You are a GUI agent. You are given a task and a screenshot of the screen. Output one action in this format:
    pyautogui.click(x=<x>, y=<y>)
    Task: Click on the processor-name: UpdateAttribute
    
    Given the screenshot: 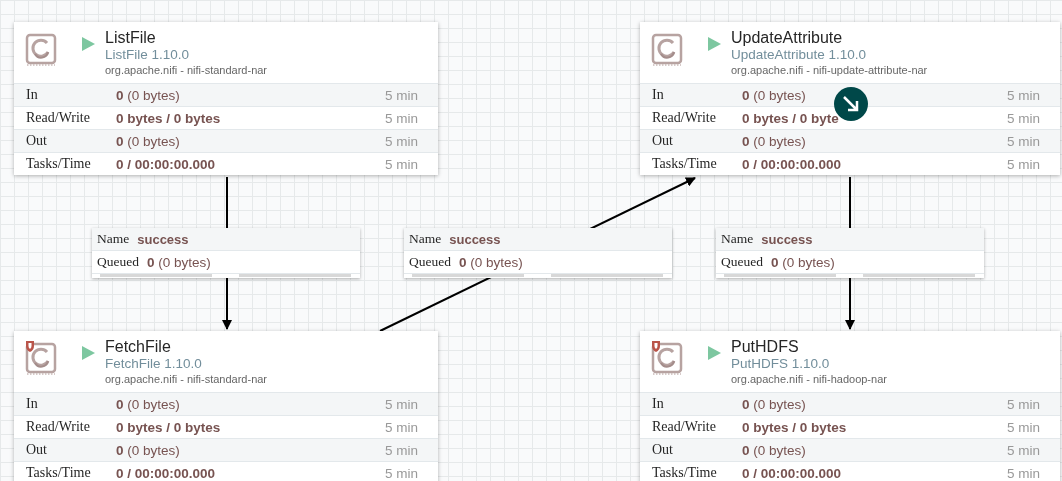 What is the action you would take?
    pyautogui.click(x=787, y=37)
    